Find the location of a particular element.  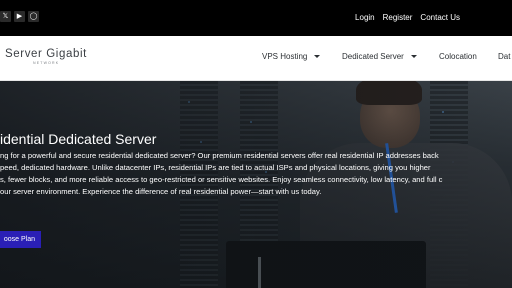

login-link: Login is located at coordinates (365, 17).